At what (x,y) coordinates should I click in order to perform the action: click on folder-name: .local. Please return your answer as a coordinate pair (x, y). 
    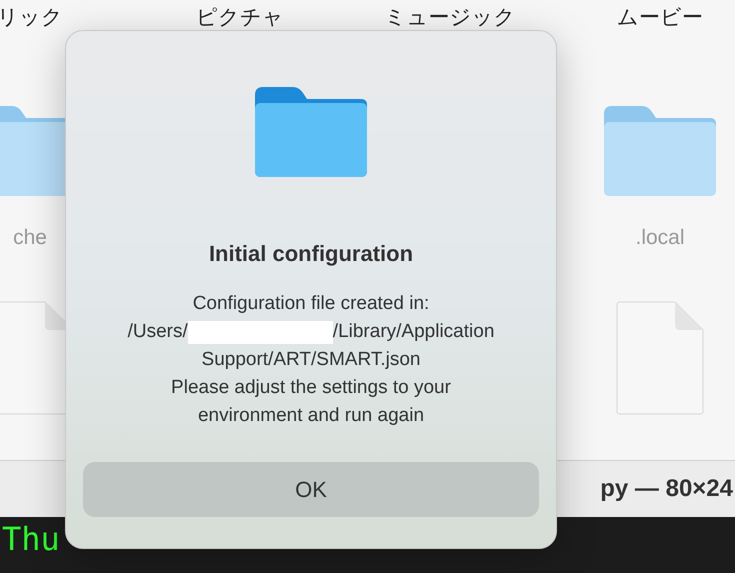
    Looking at the image, I should click on (660, 237).